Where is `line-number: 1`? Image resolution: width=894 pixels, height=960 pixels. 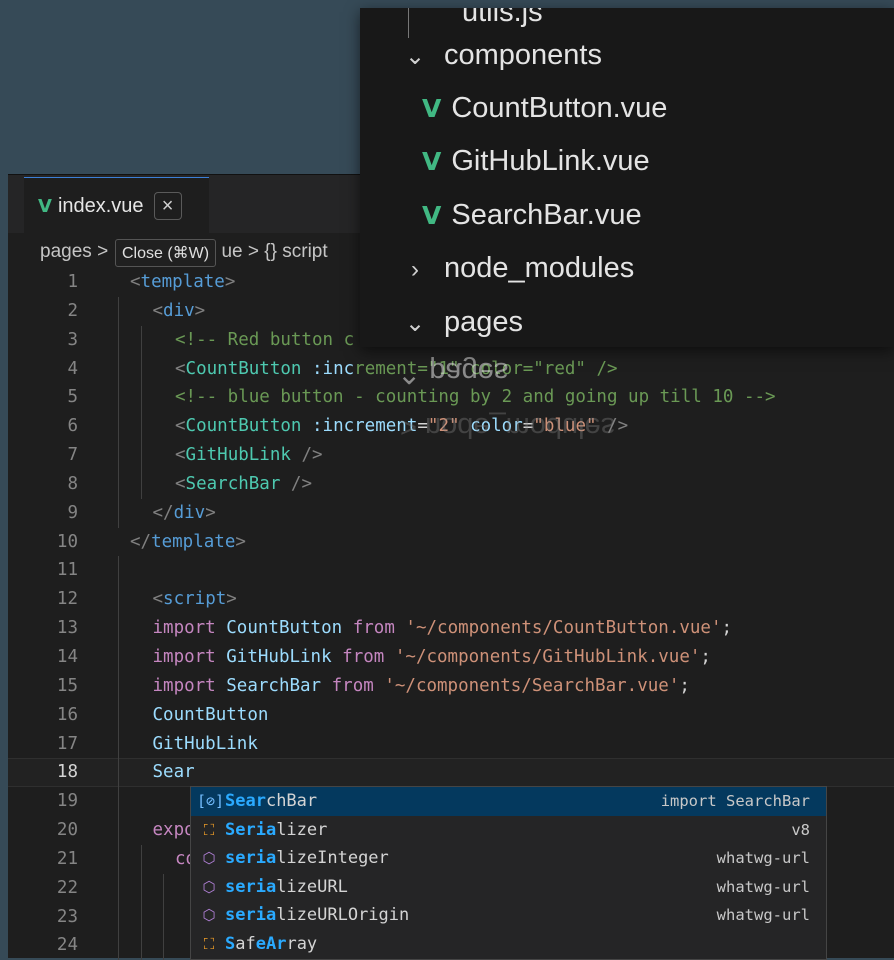
line-number: 1 is located at coordinates (72, 282).